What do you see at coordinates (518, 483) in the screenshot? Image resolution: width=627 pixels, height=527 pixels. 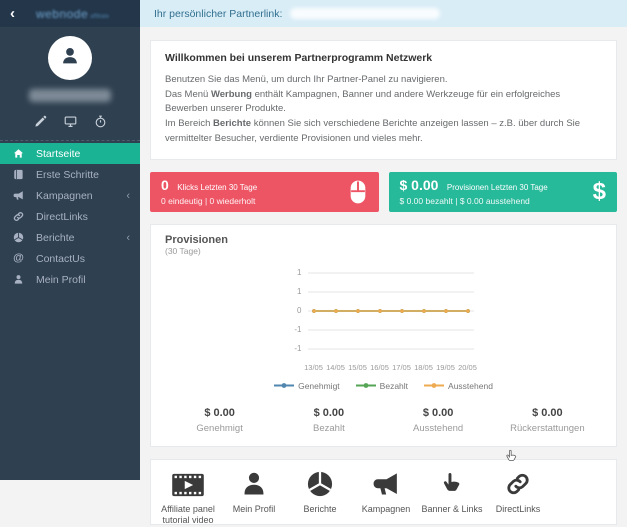 I see `links-chain-icon` at bounding box center [518, 483].